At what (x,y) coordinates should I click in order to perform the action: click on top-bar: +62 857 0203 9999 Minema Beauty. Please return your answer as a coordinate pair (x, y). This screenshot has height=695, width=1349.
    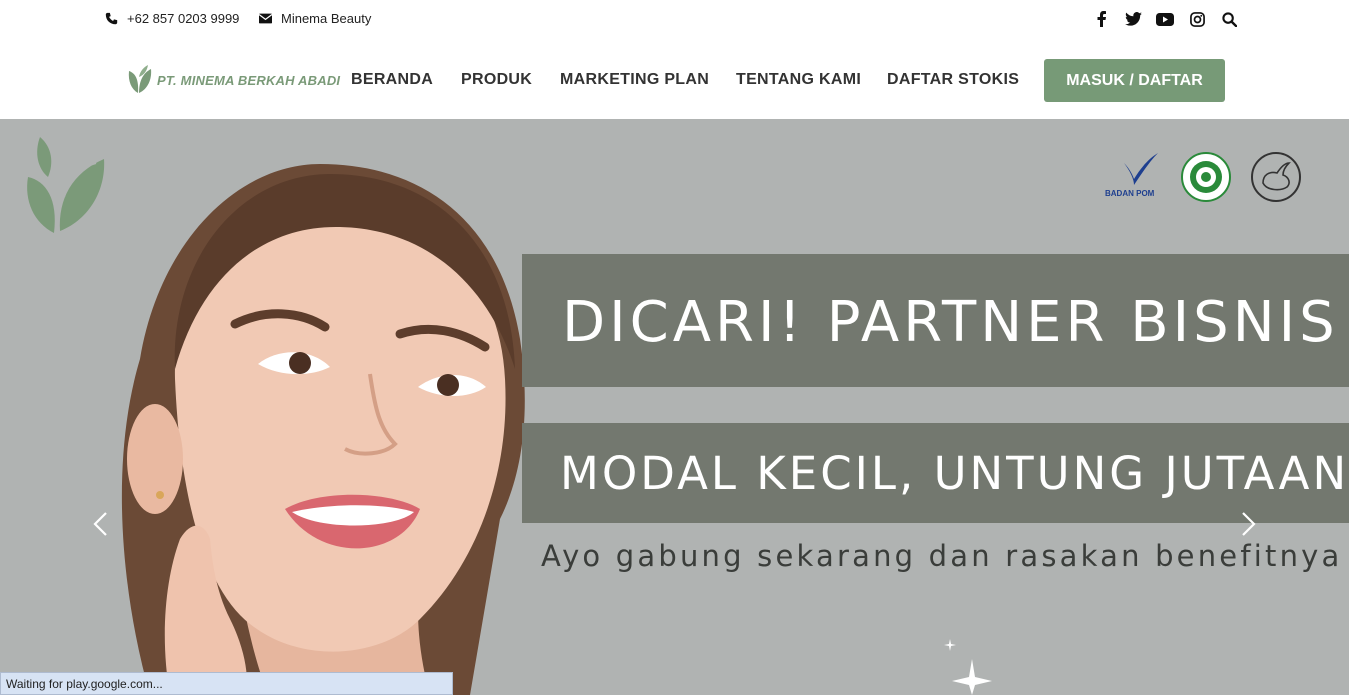
    Looking at the image, I should click on (674, 19).